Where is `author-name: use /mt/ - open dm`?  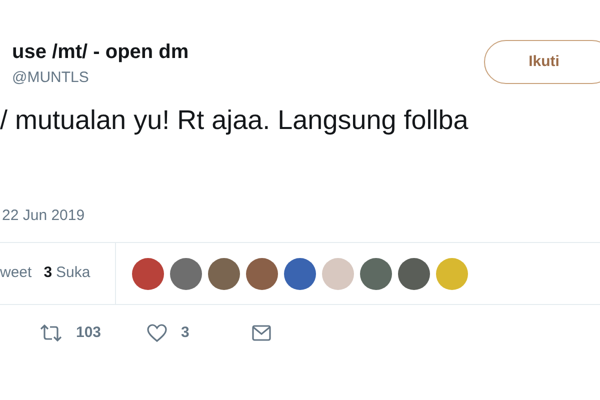 author-name: use /mt/ - open dm is located at coordinates (100, 52).